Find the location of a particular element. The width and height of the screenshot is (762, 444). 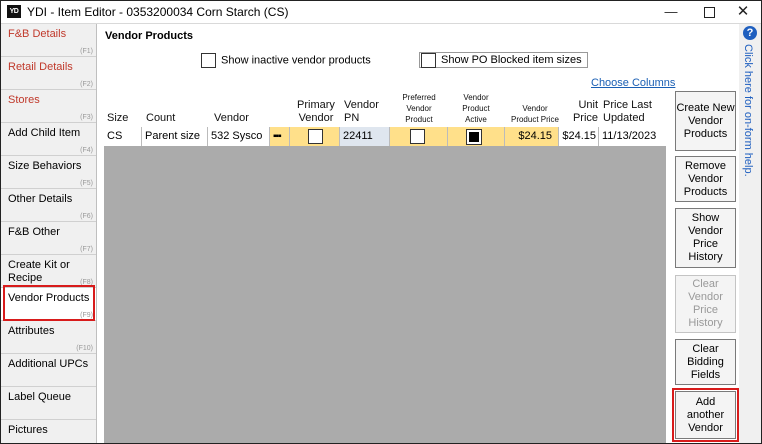

sidebar-item-additional-upcs: Additional UPCs is located at coordinates (48, 370).